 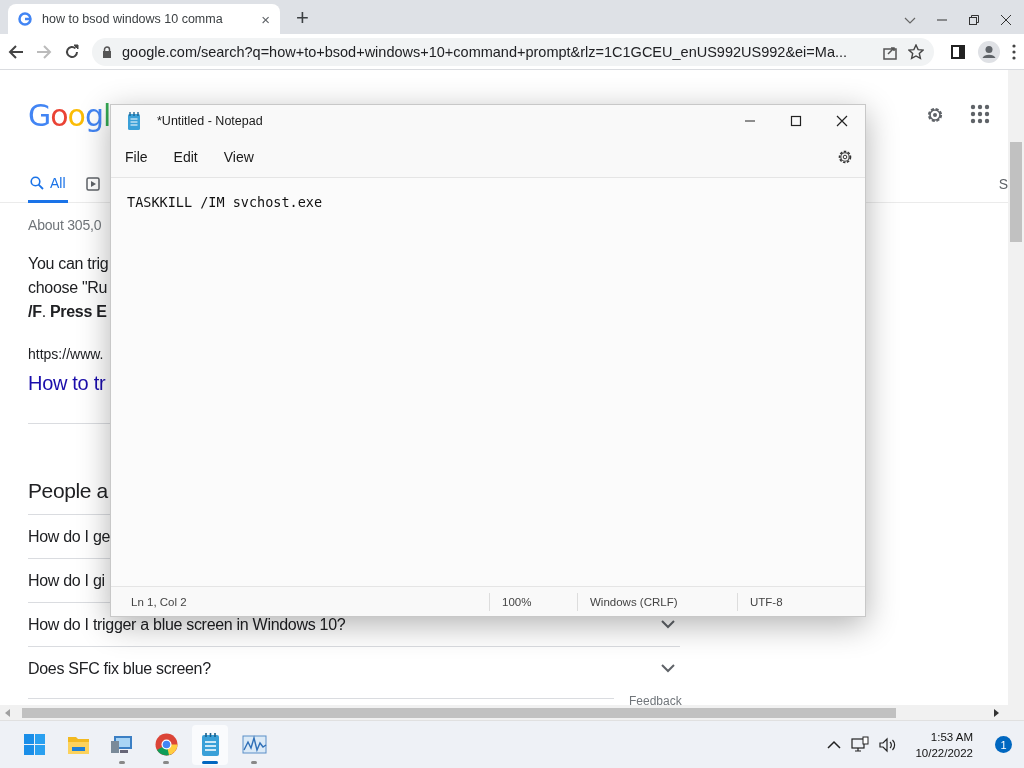 What do you see at coordinates (210, 744) in the screenshot?
I see `taskbar-app` at bounding box center [210, 744].